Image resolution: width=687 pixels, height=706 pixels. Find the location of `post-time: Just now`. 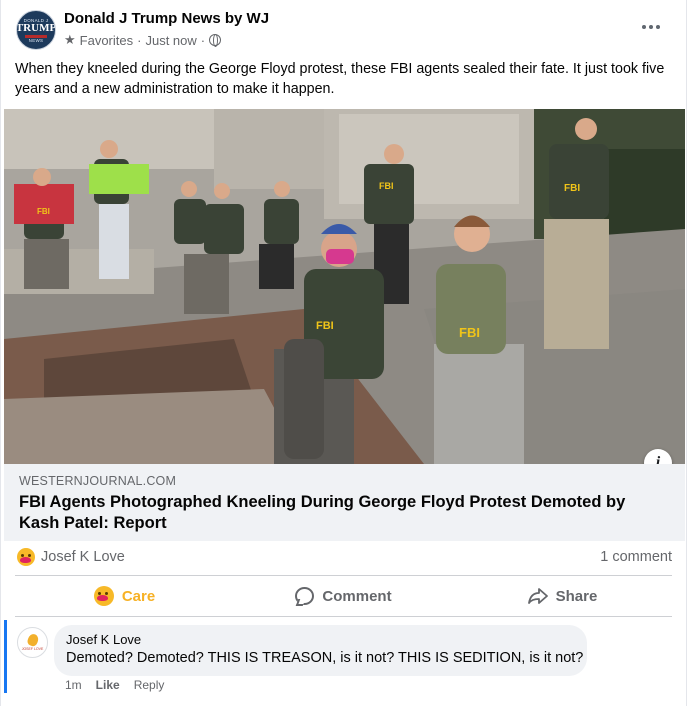

post-time: Just now is located at coordinates (170, 40).